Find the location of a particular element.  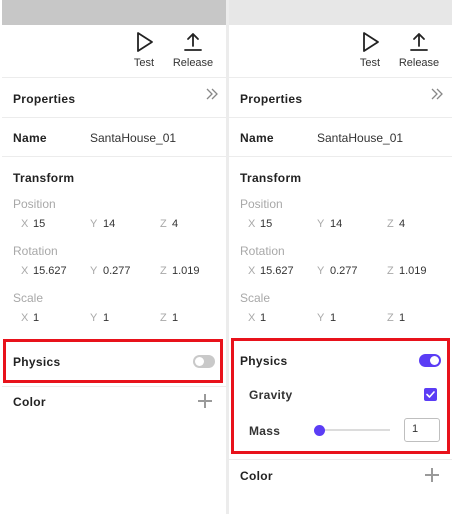

check-icon is located at coordinates (430, 394).